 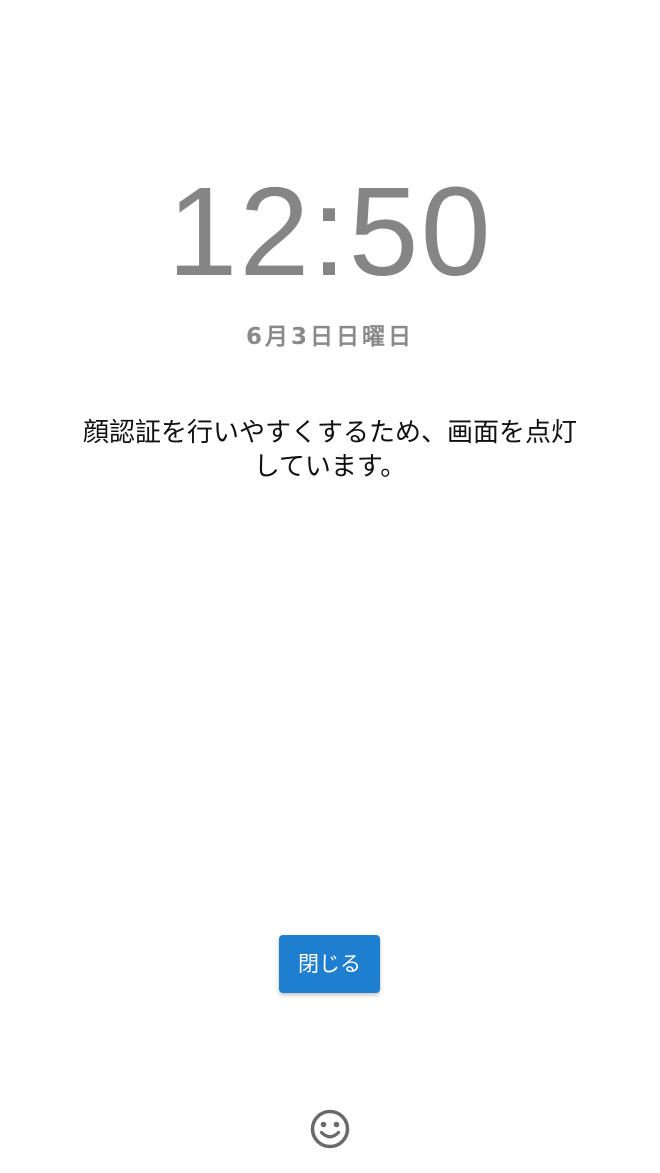 What do you see at coordinates (329, 337) in the screenshot?
I see `clock-date: 6月3日日曜日` at bounding box center [329, 337].